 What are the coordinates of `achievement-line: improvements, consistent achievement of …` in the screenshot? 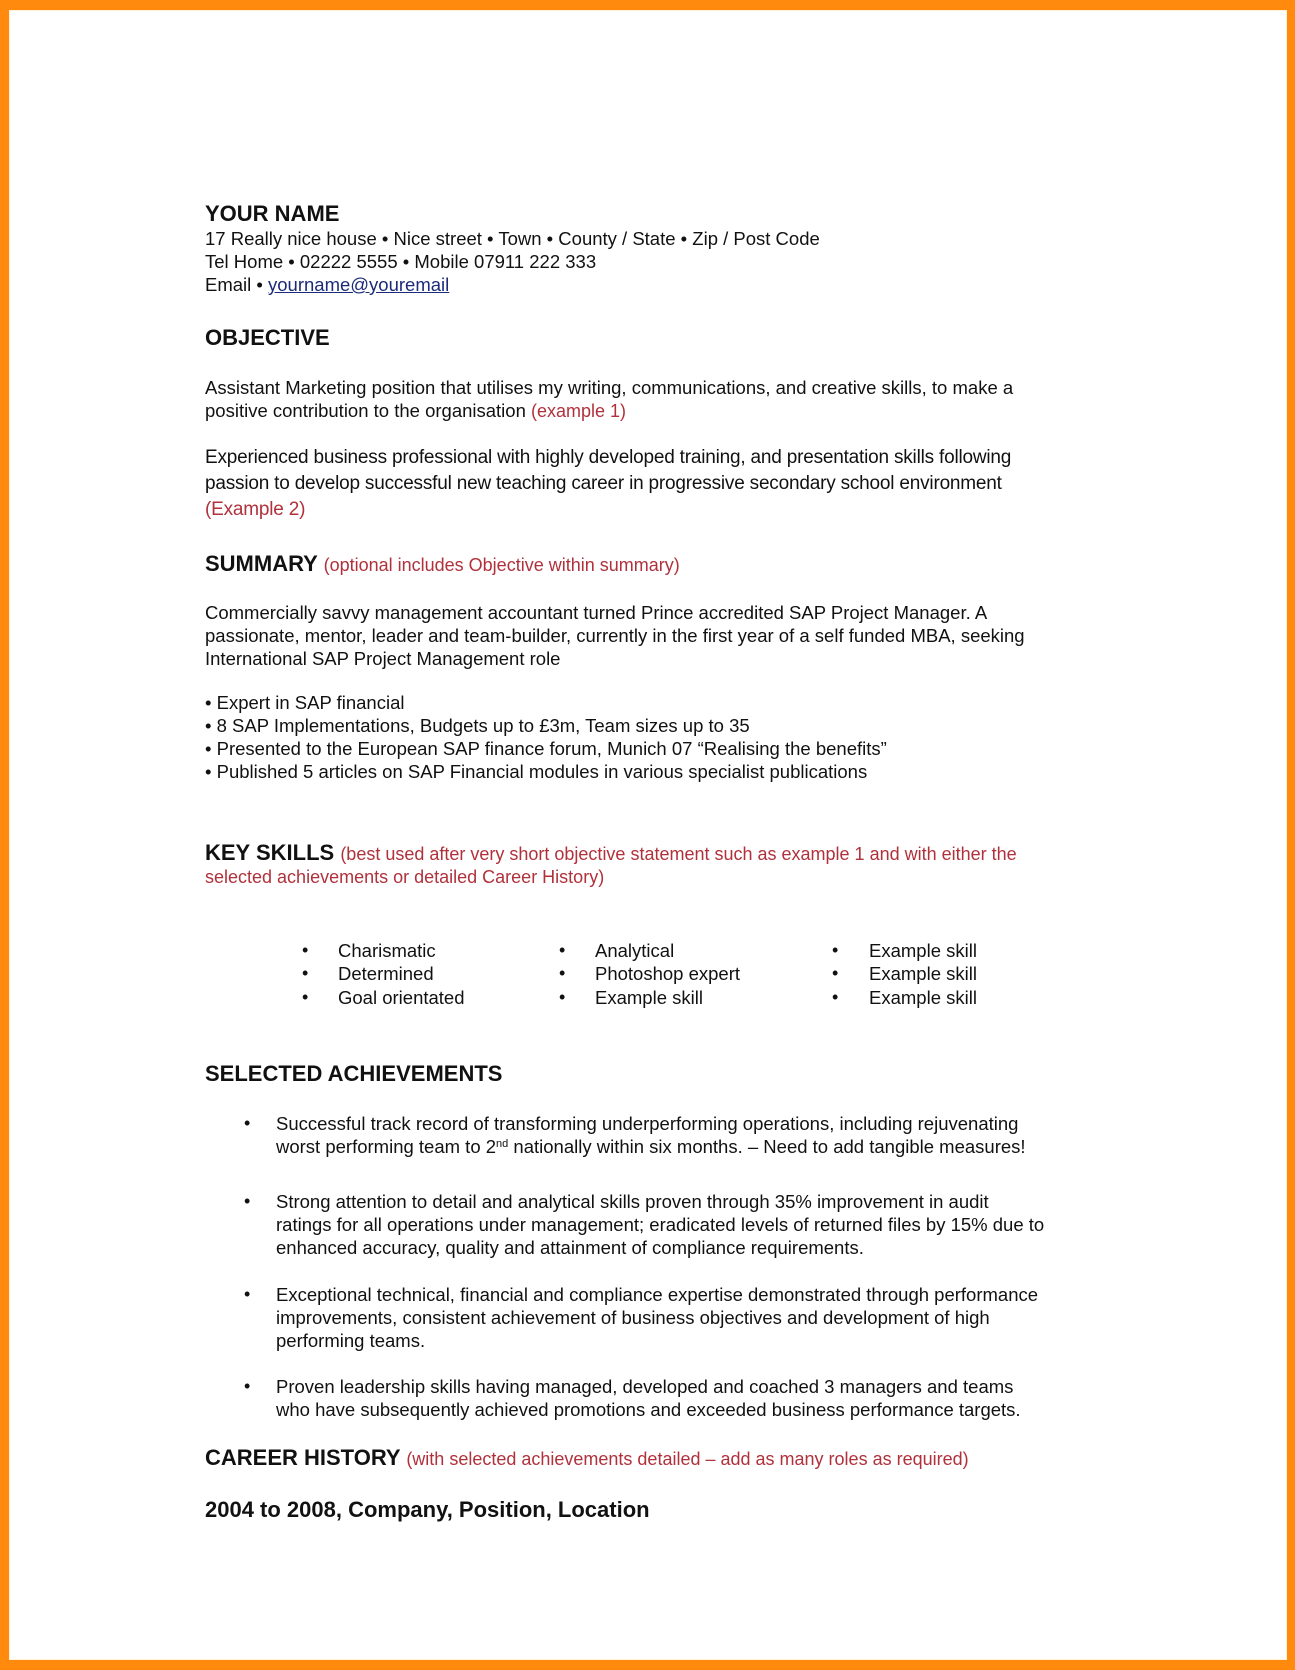 It's located at (633, 1317).